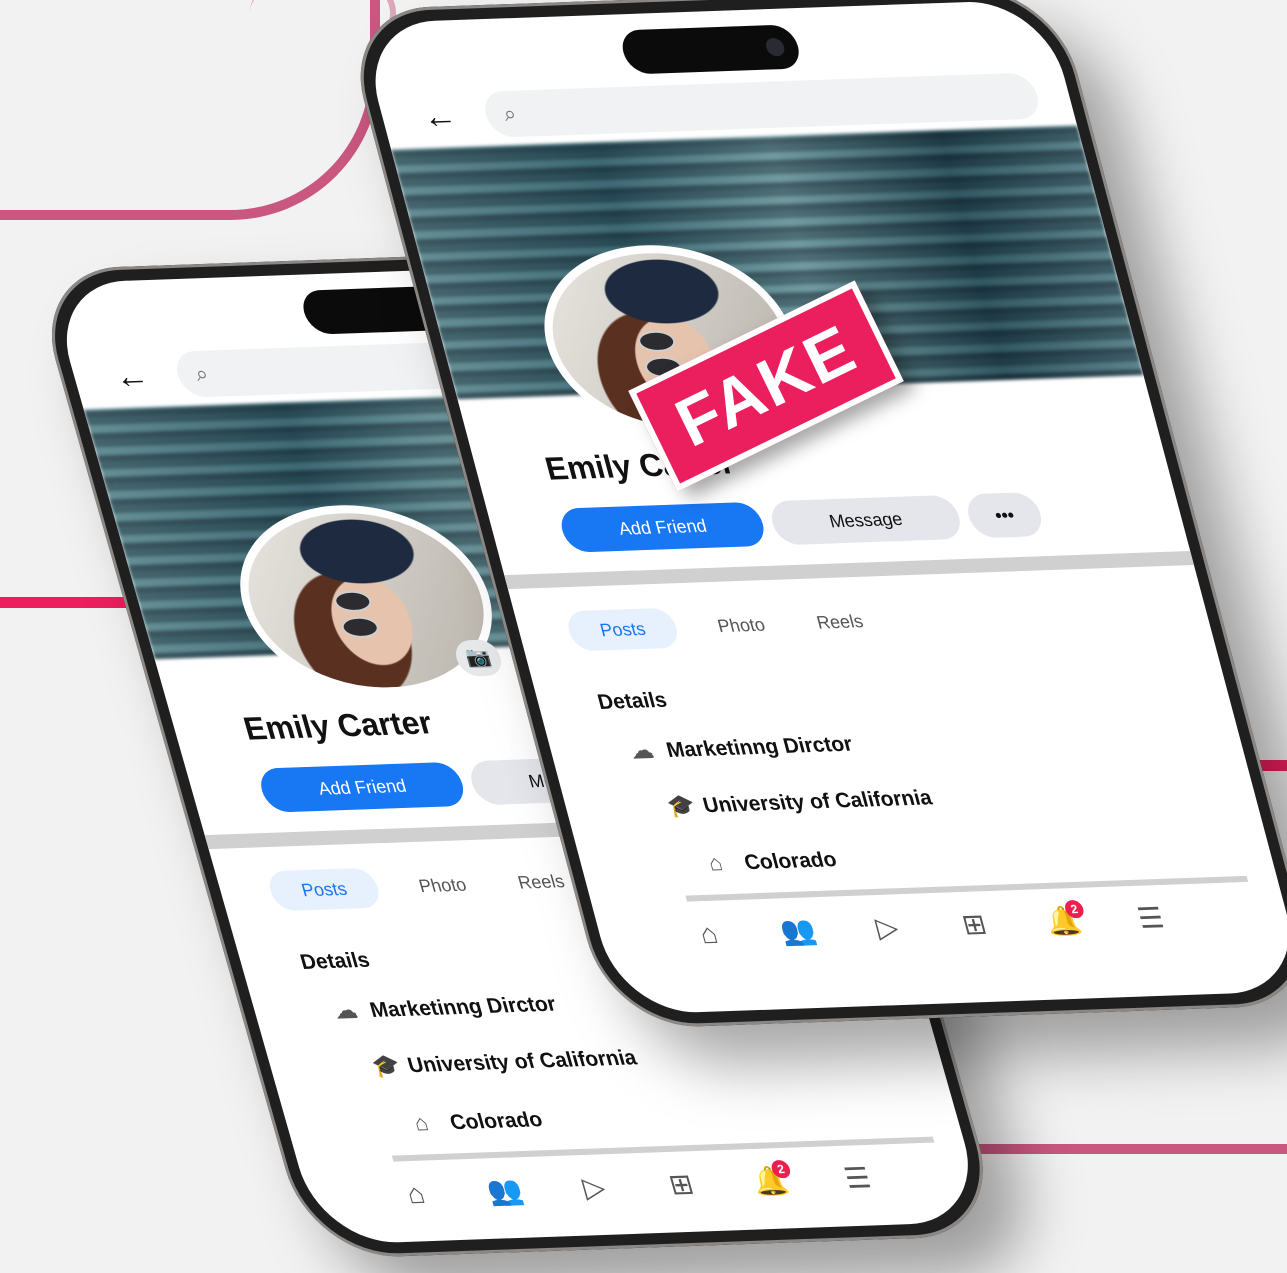  I want to click on more-options-button: •••, so click(1005, 515).